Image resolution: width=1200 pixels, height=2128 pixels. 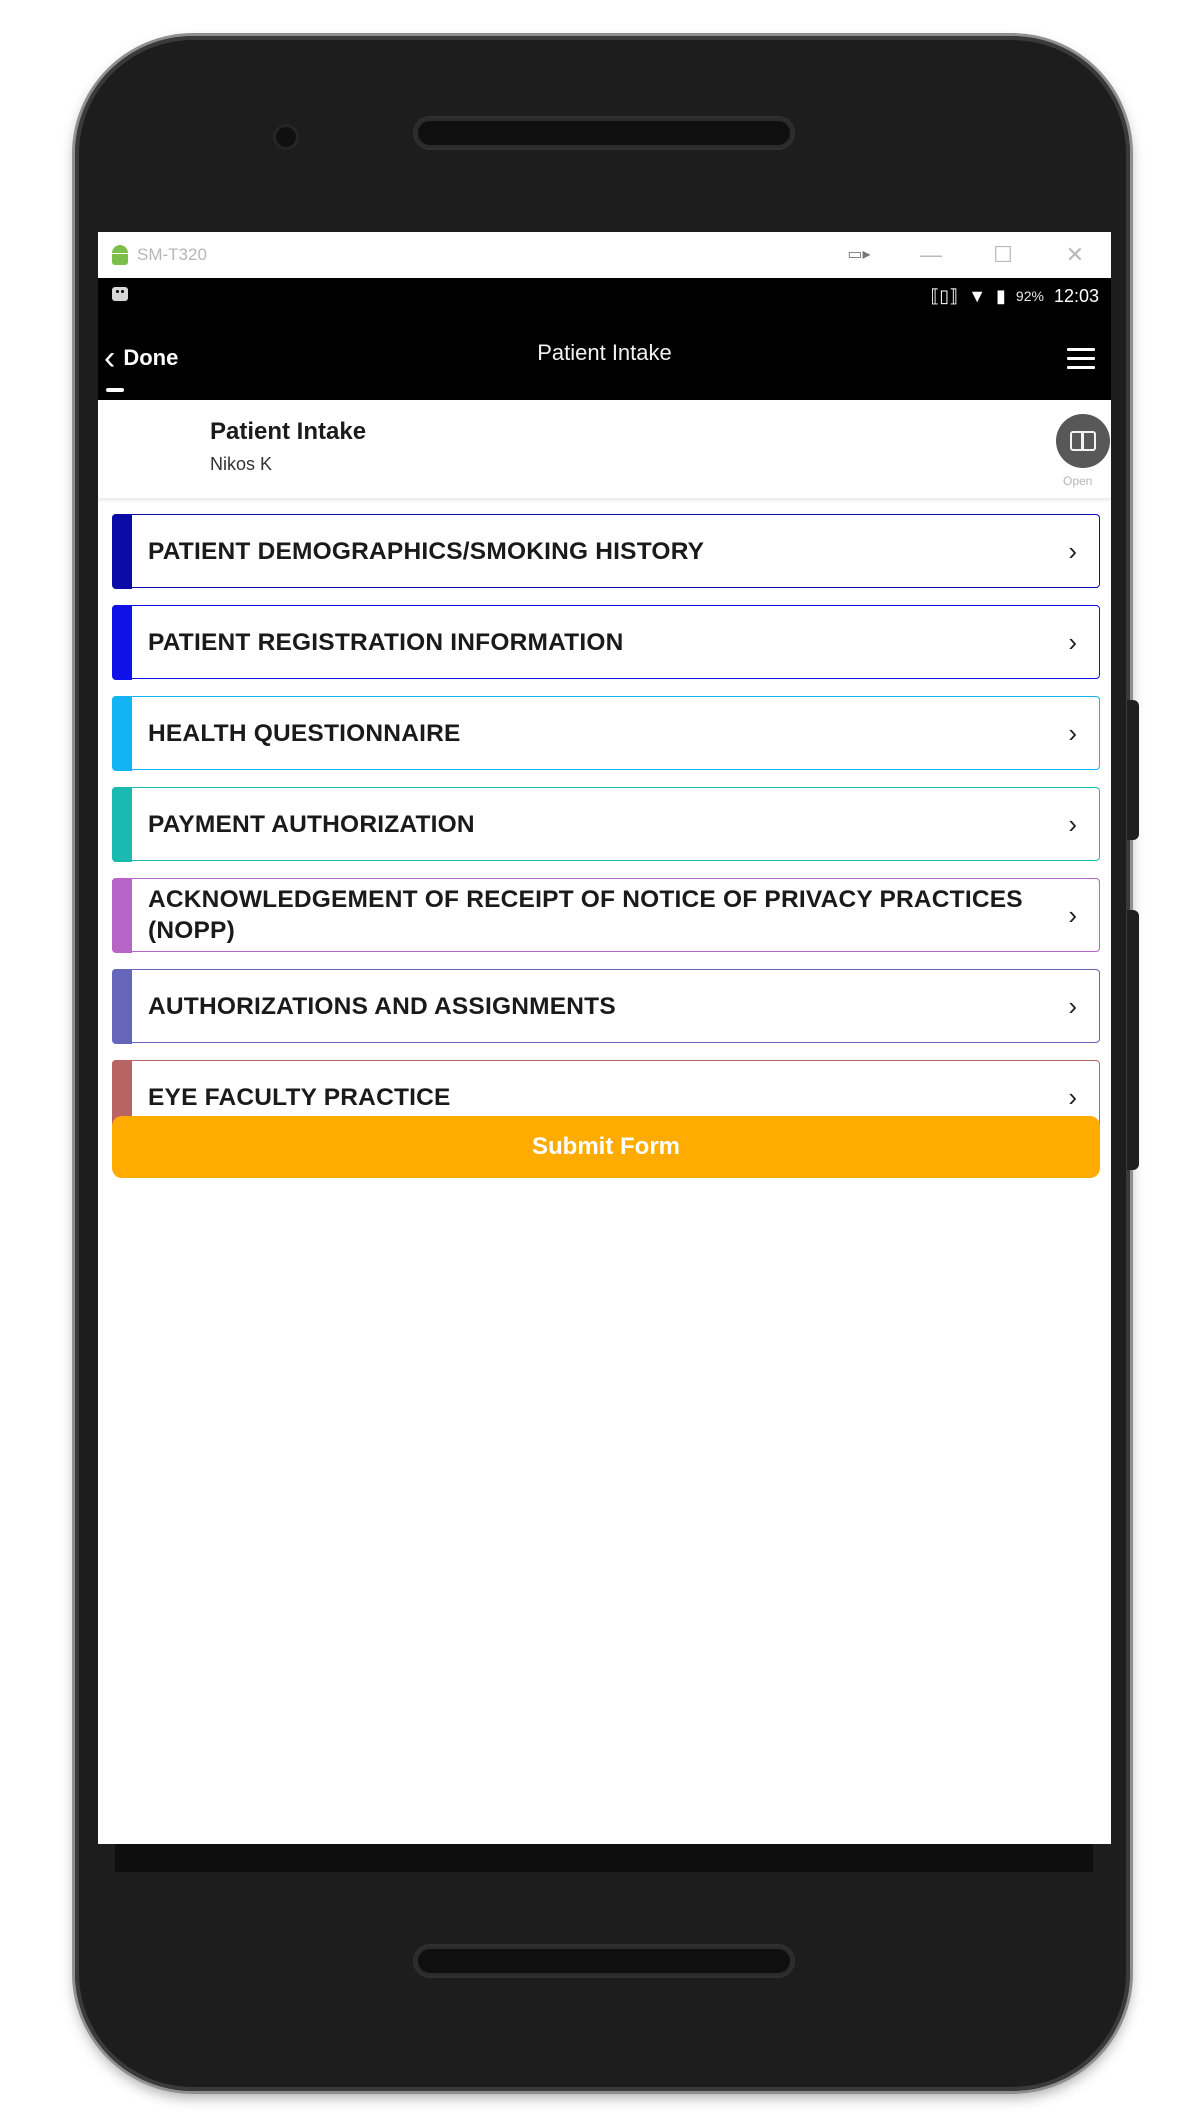 I want to click on section-label: PATIENT DEMOGRAPHICS/SMOKING HISTORY, so click(x=426, y=551).